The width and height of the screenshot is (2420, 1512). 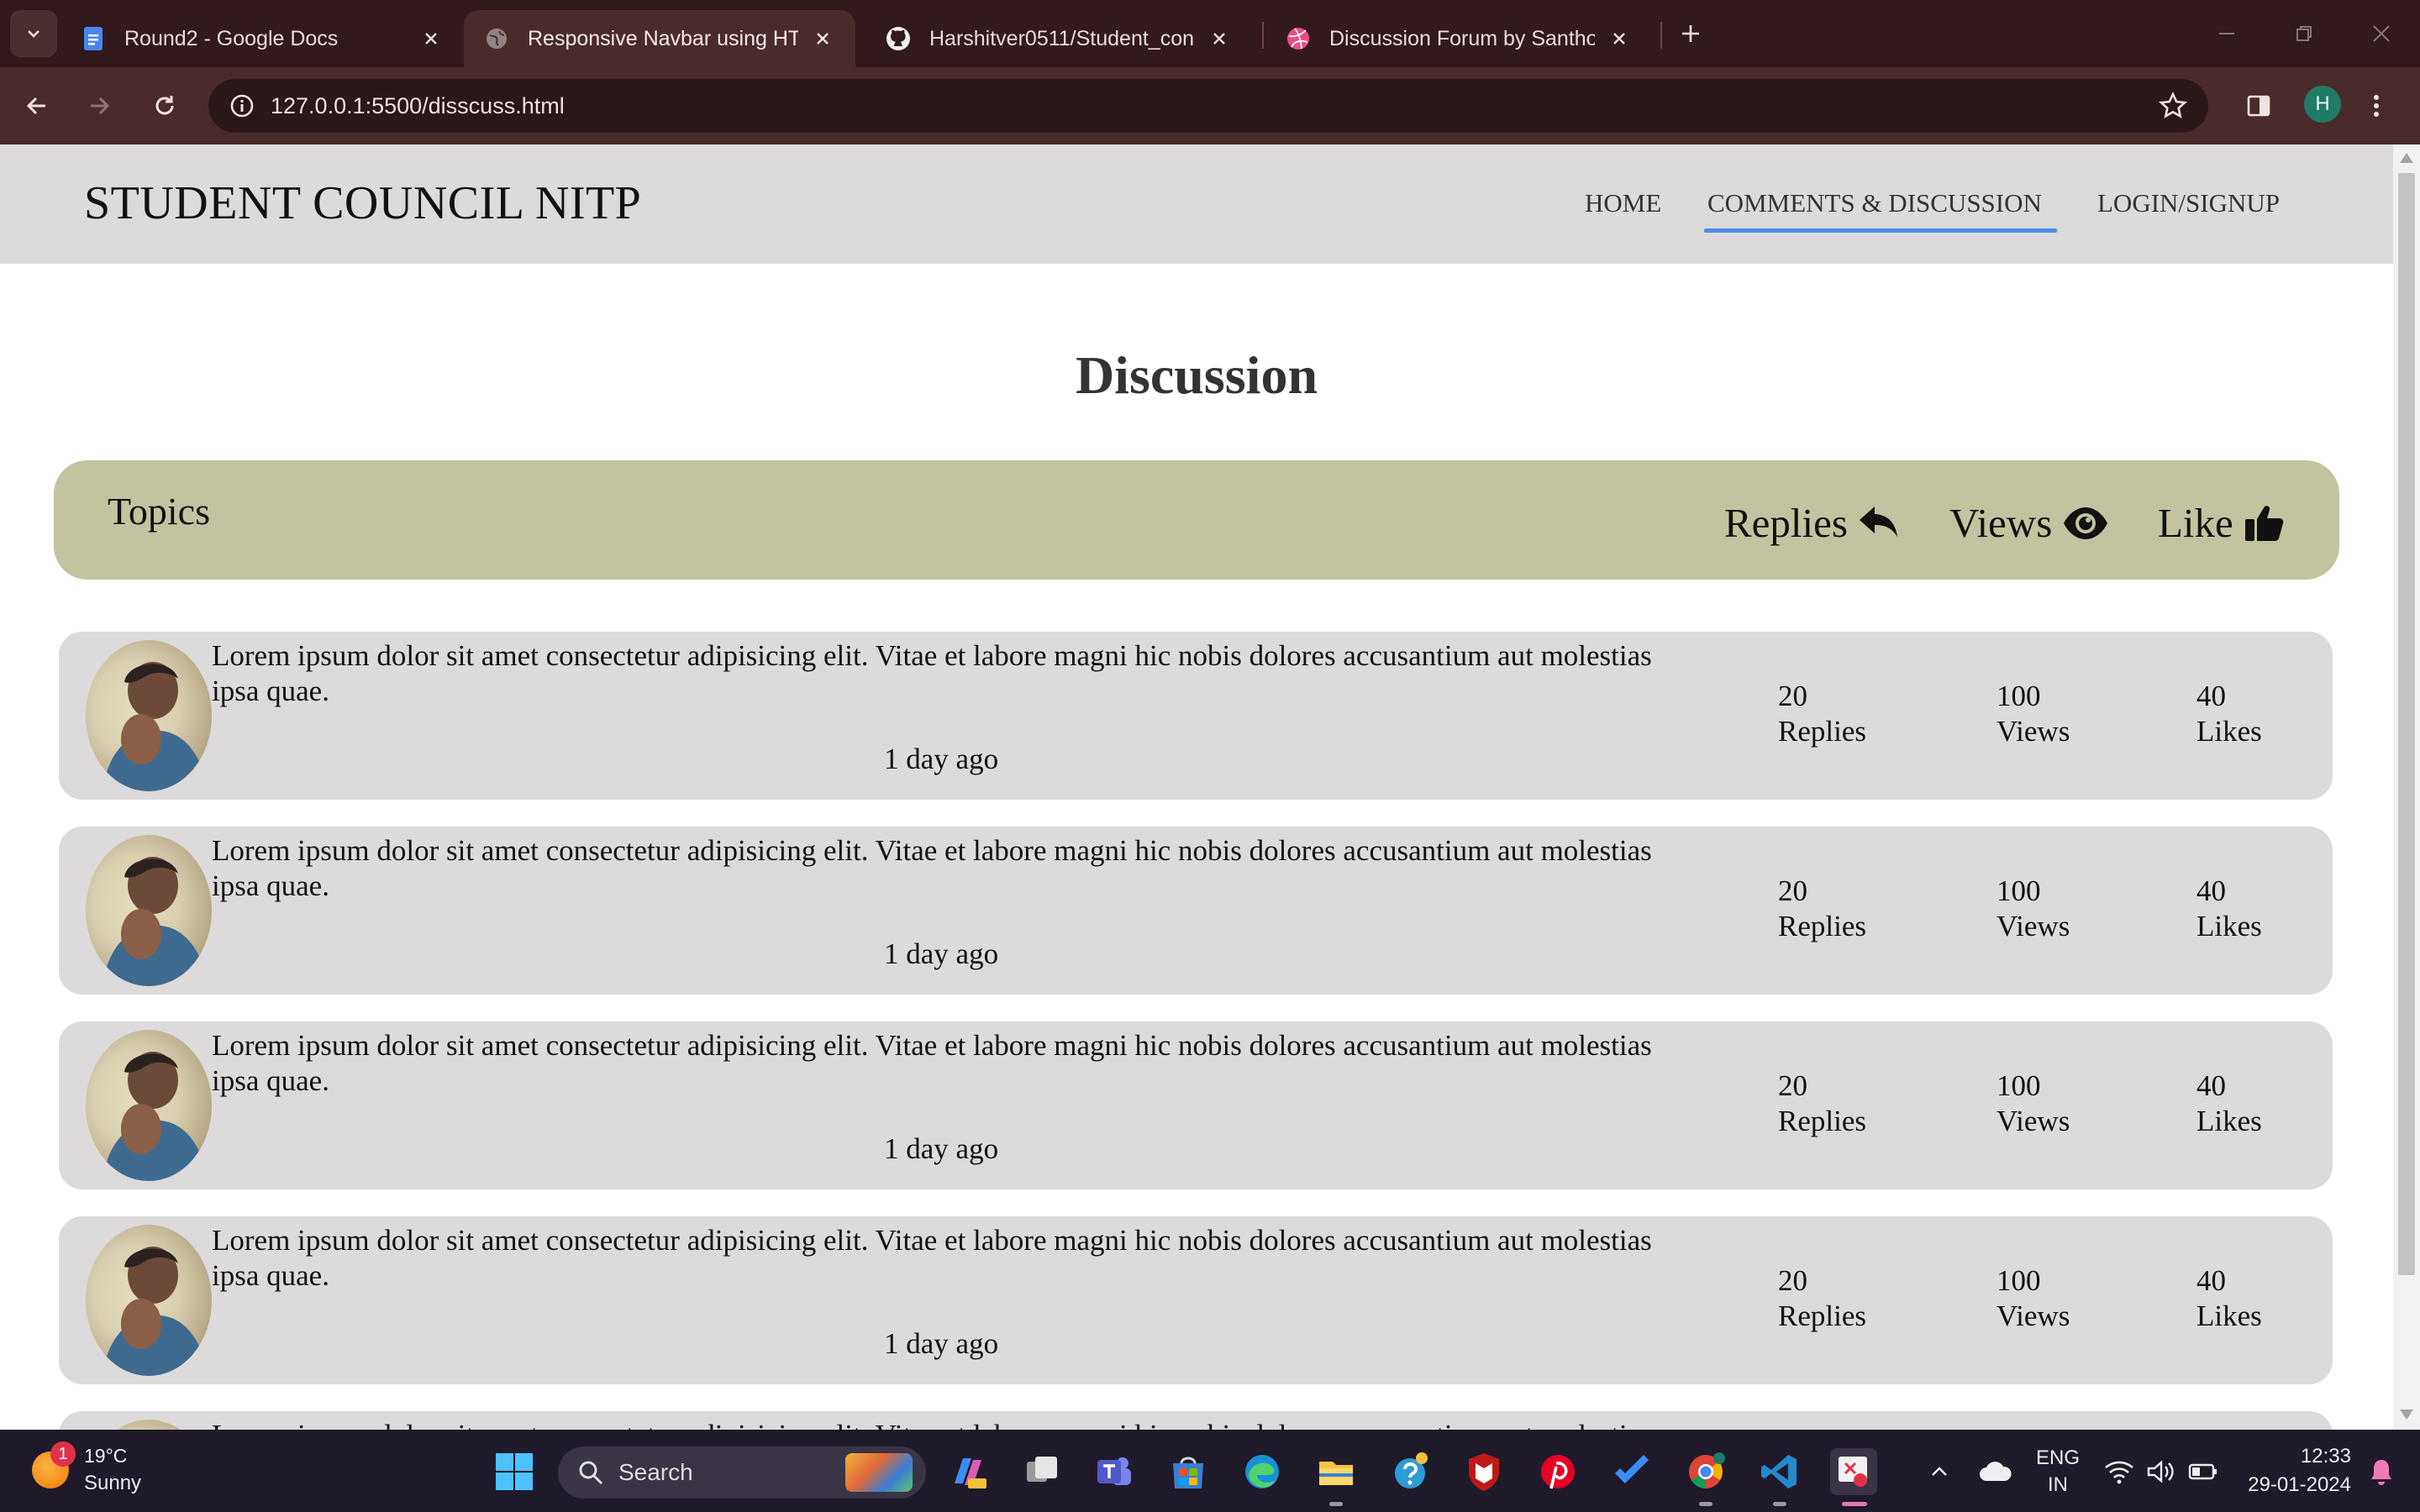 What do you see at coordinates (1939, 1471) in the screenshot?
I see `show-hidden-icons-chevron-icon` at bounding box center [1939, 1471].